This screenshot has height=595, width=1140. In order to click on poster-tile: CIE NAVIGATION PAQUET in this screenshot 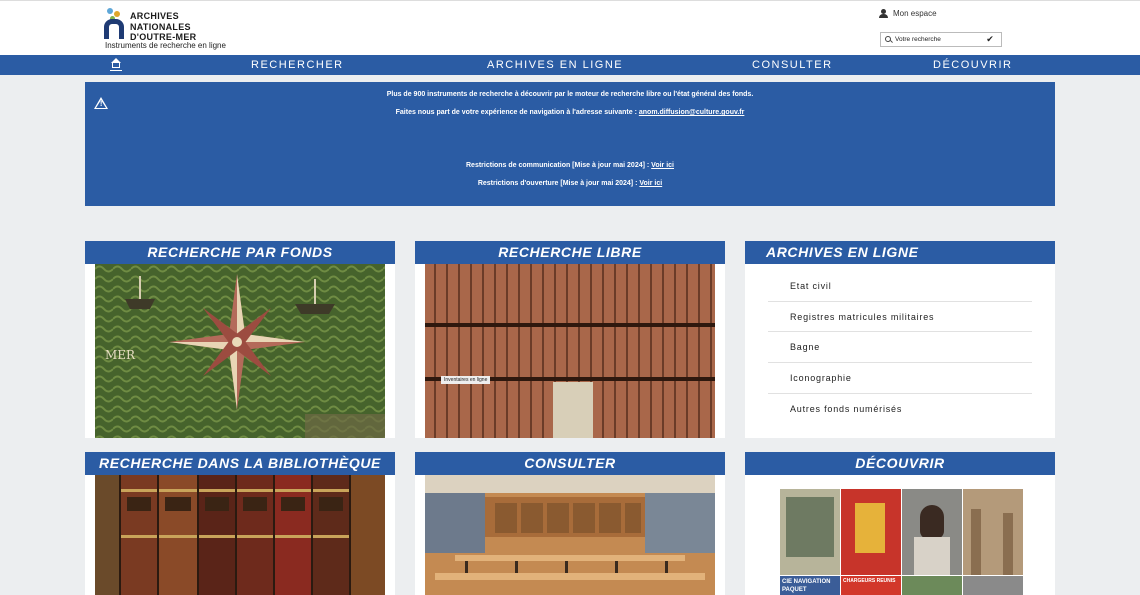, I will do `click(810, 585)`.